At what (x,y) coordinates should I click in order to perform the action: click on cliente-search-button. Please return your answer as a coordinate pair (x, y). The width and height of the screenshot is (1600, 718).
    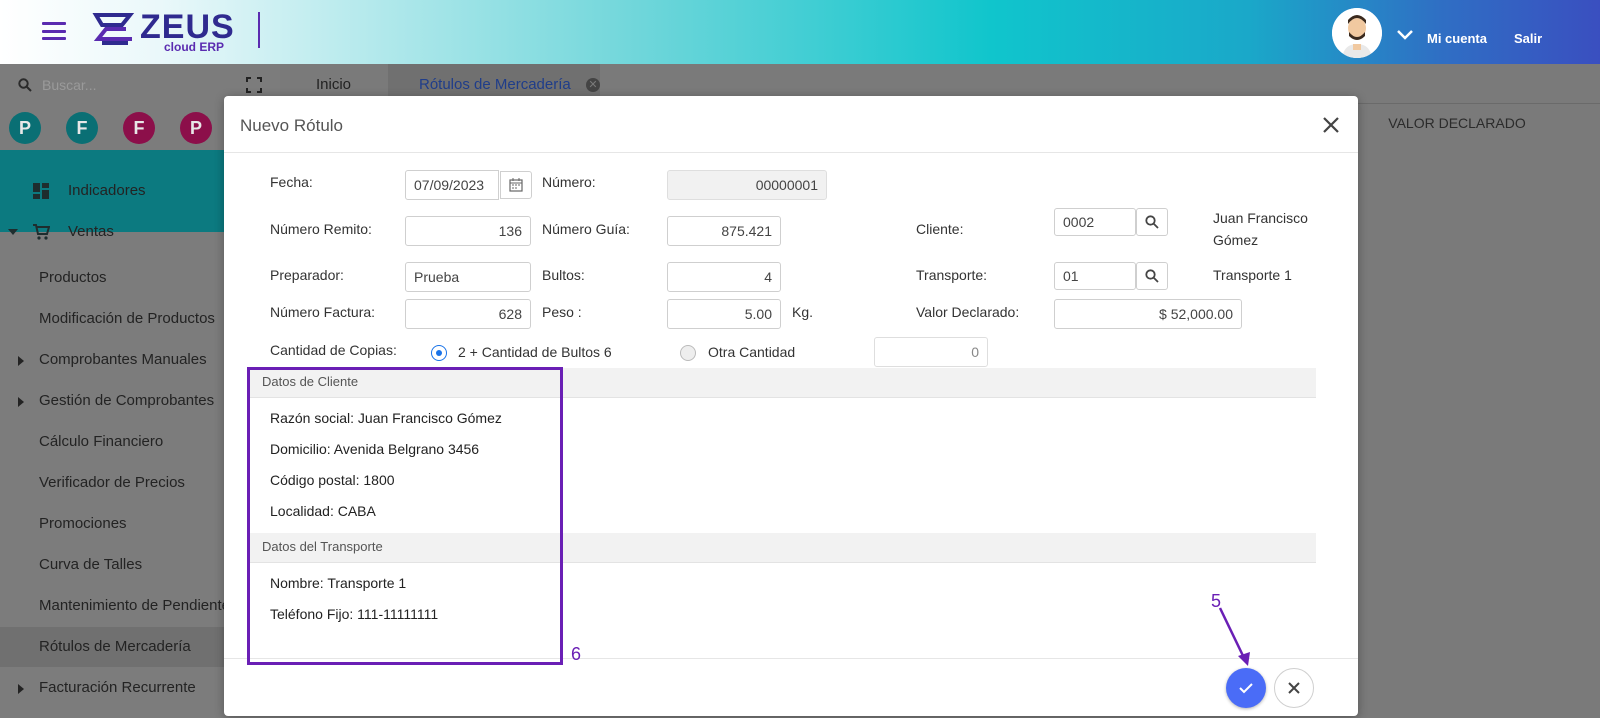
    Looking at the image, I should click on (1152, 222).